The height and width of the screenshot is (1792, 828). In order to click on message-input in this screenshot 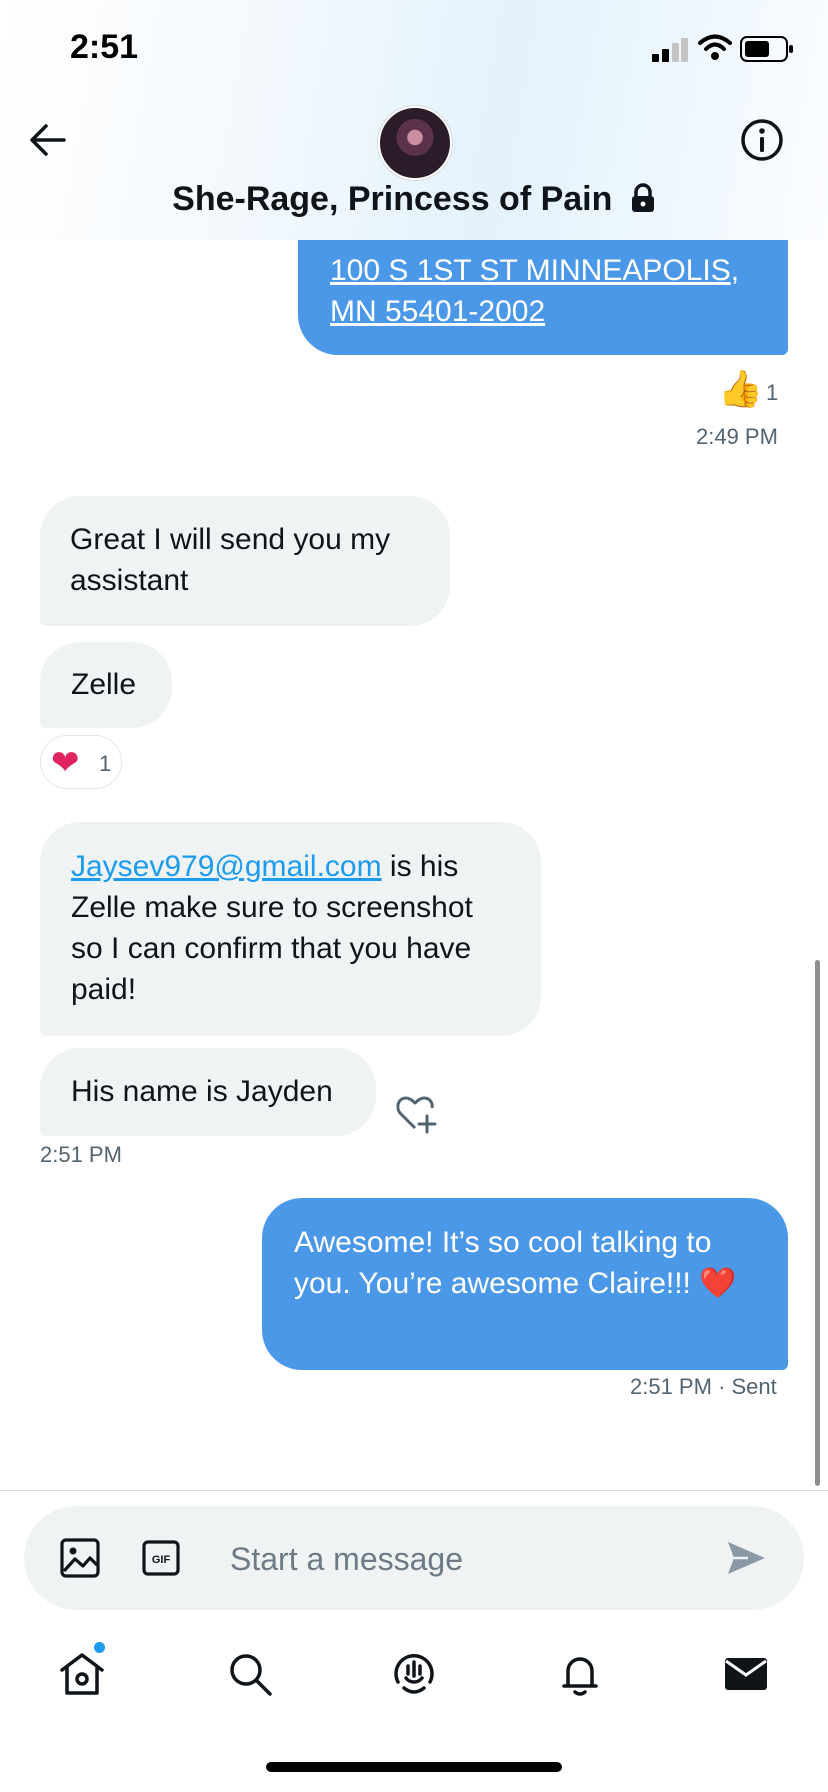, I will do `click(475, 1559)`.